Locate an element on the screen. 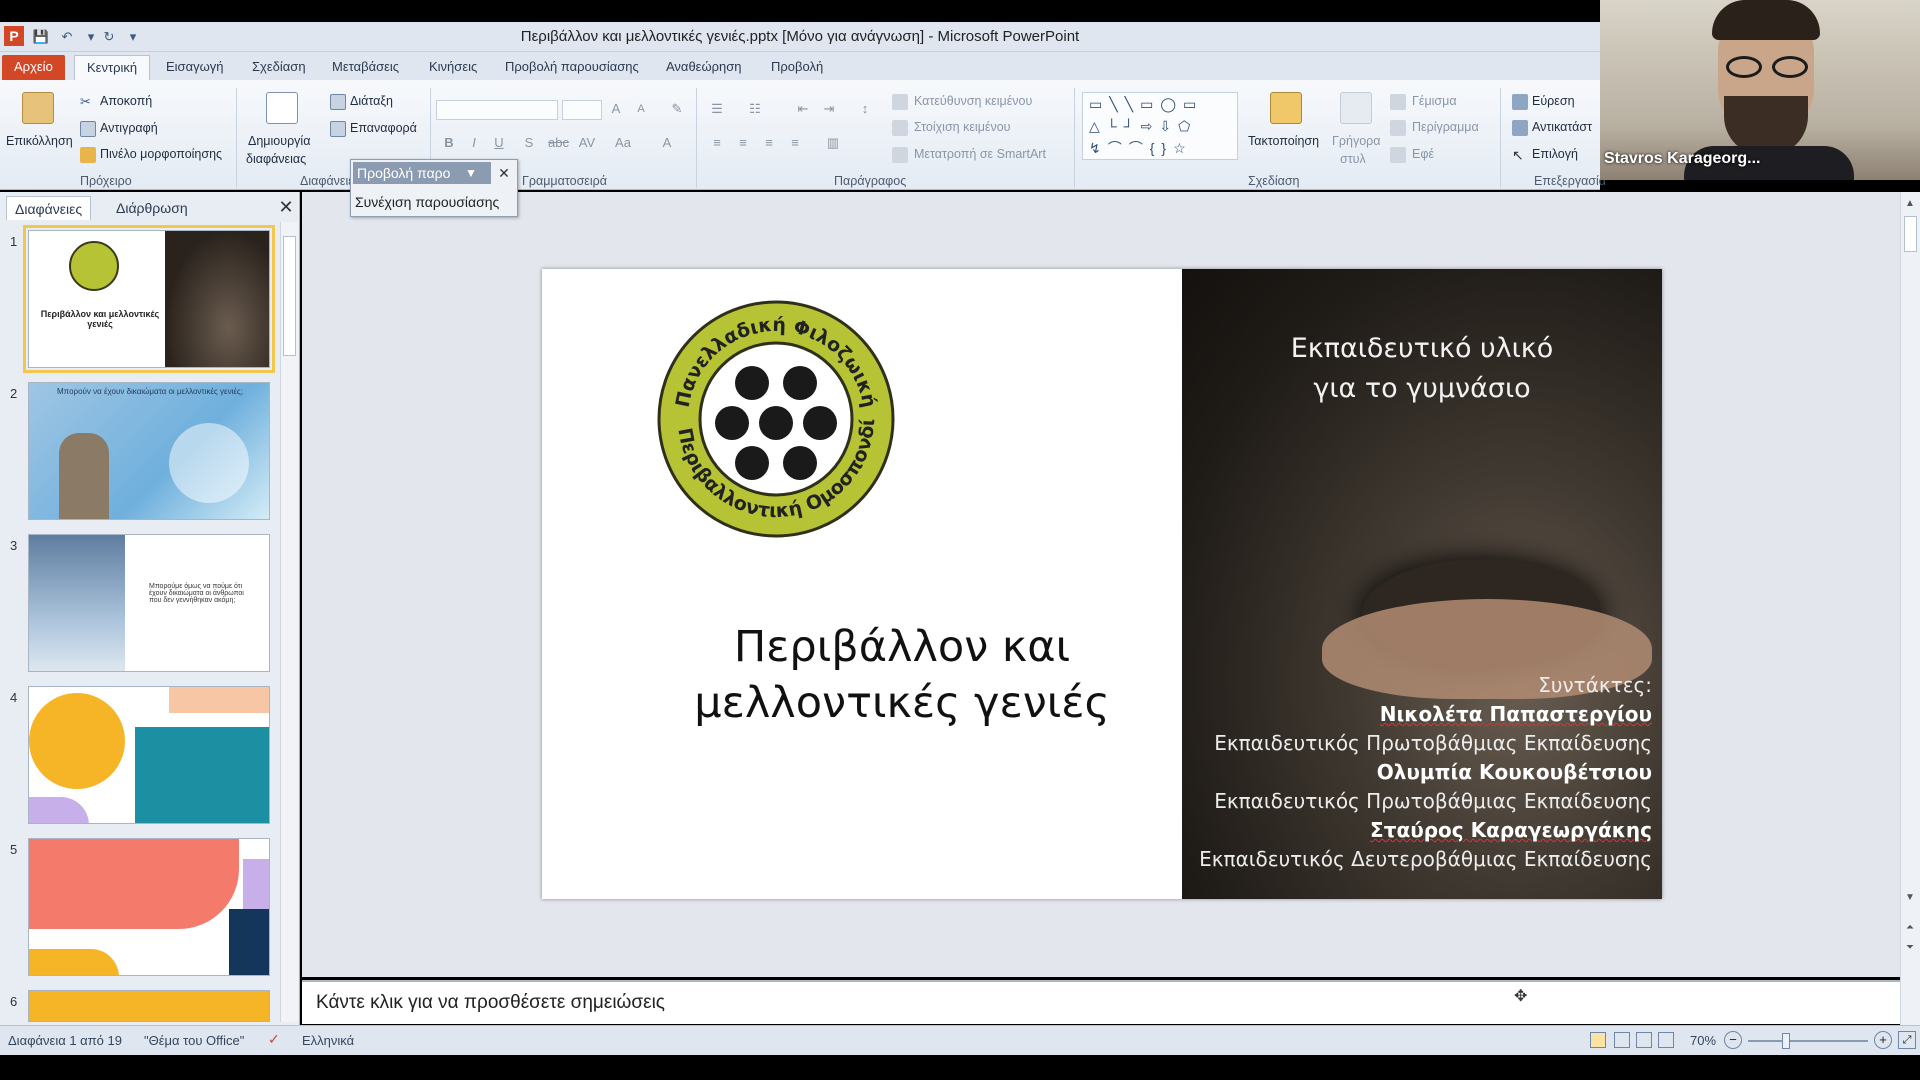 This screenshot has height=1080, width=1920. tab-outline: Διάρθρωση is located at coordinates (152, 208).